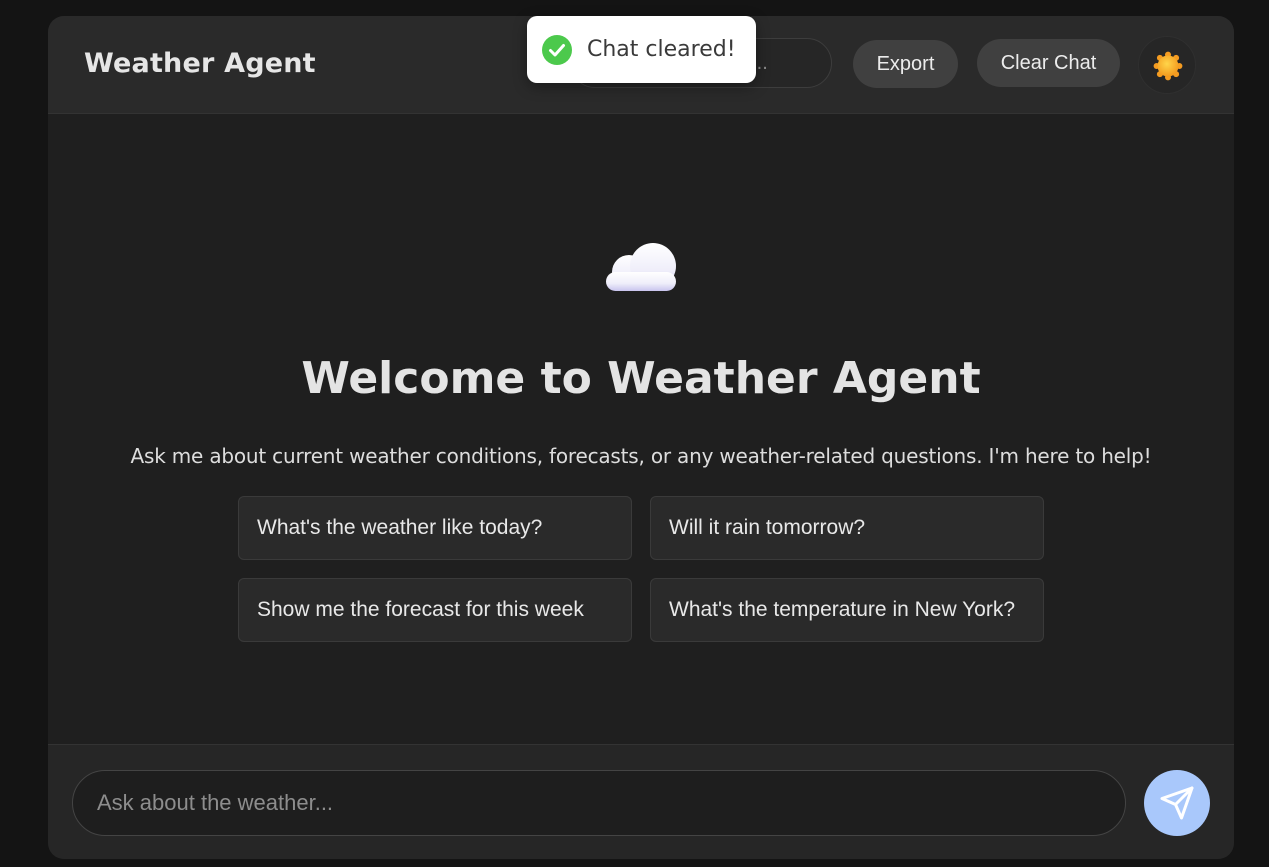 The image size is (1269, 867). What do you see at coordinates (641, 378) in the screenshot?
I see `welcome-title: Welcome to Weather Agent` at bounding box center [641, 378].